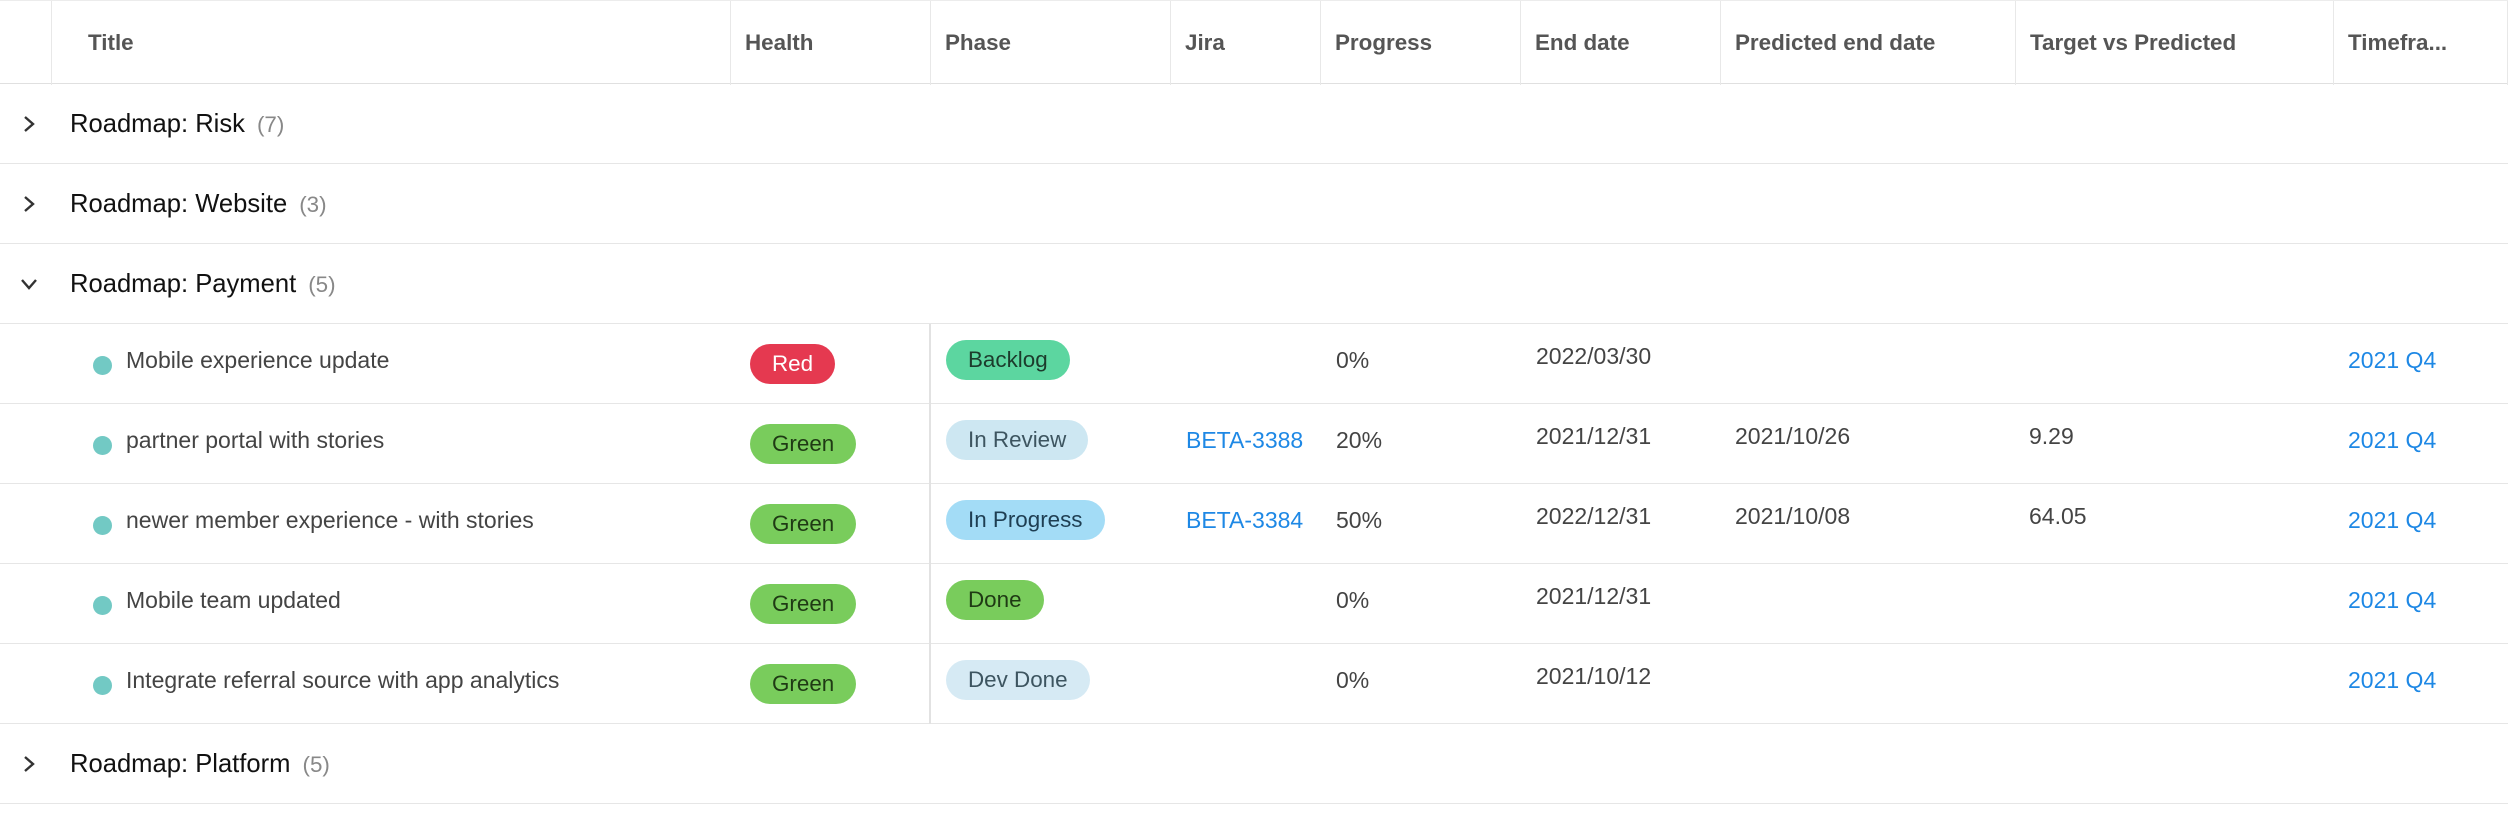  What do you see at coordinates (995, 600) in the screenshot?
I see `phase-badge: Done` at bounding box center [995, 600].